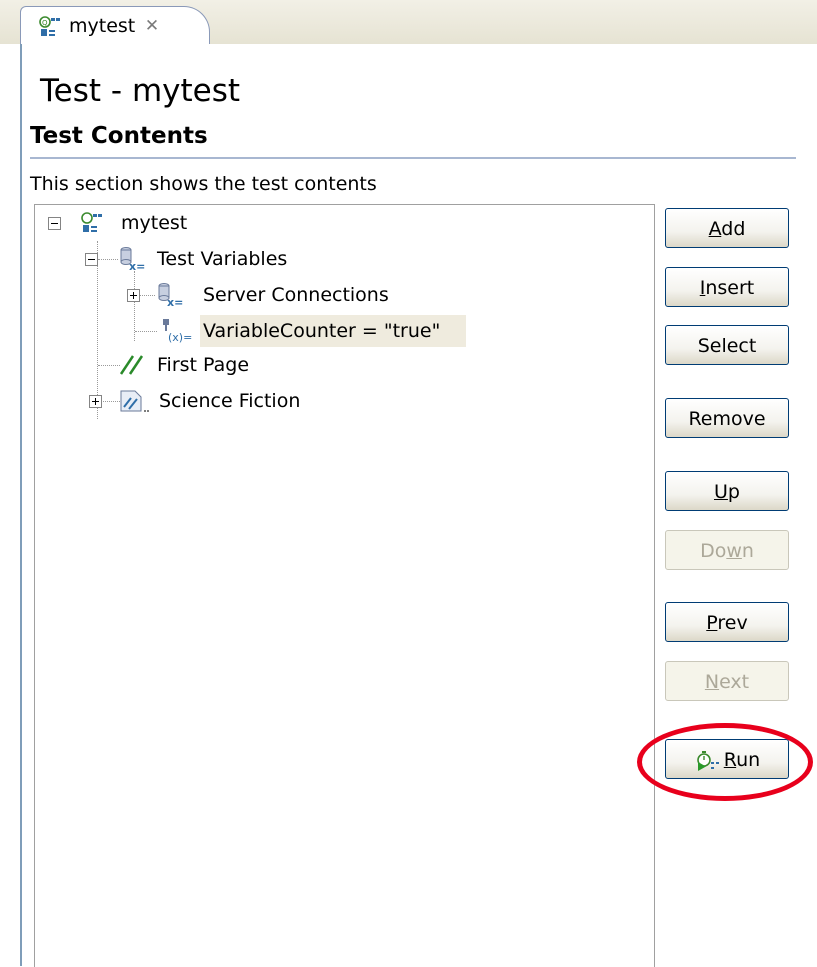 The height and width of the screenshot is (967, 817). Describe the element at coordinates (102, 26) in the screenshot. I see `tab-label: mytest` at that location.